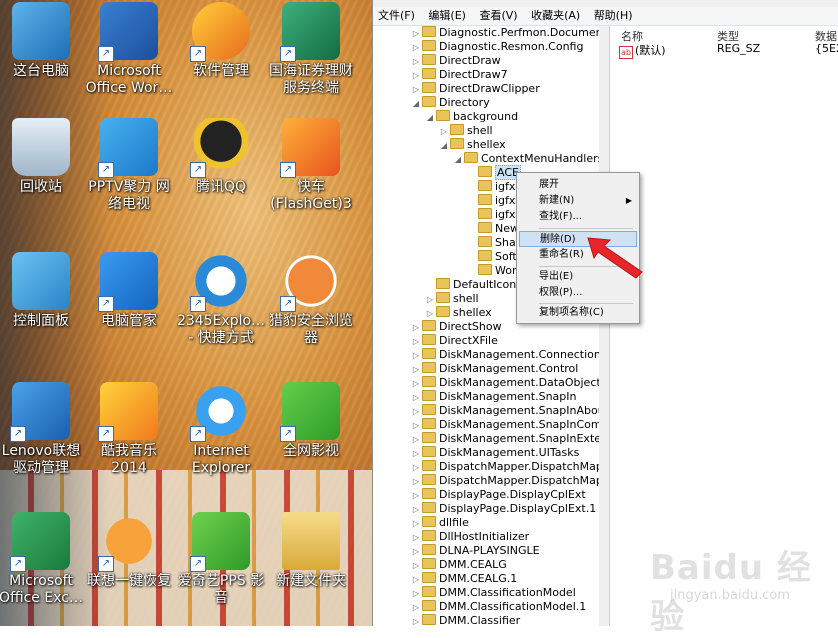 The image size is (838, 638). I want to click on tree-node: ACE, so click(494, 172).